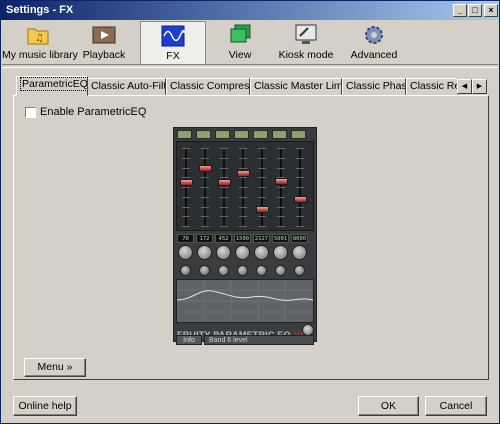  What do you see at coordinates (40, 42) in the screenshot?
I see `toolbar-my-music-library: ♫ My music library` at bounding box center [40, 42].